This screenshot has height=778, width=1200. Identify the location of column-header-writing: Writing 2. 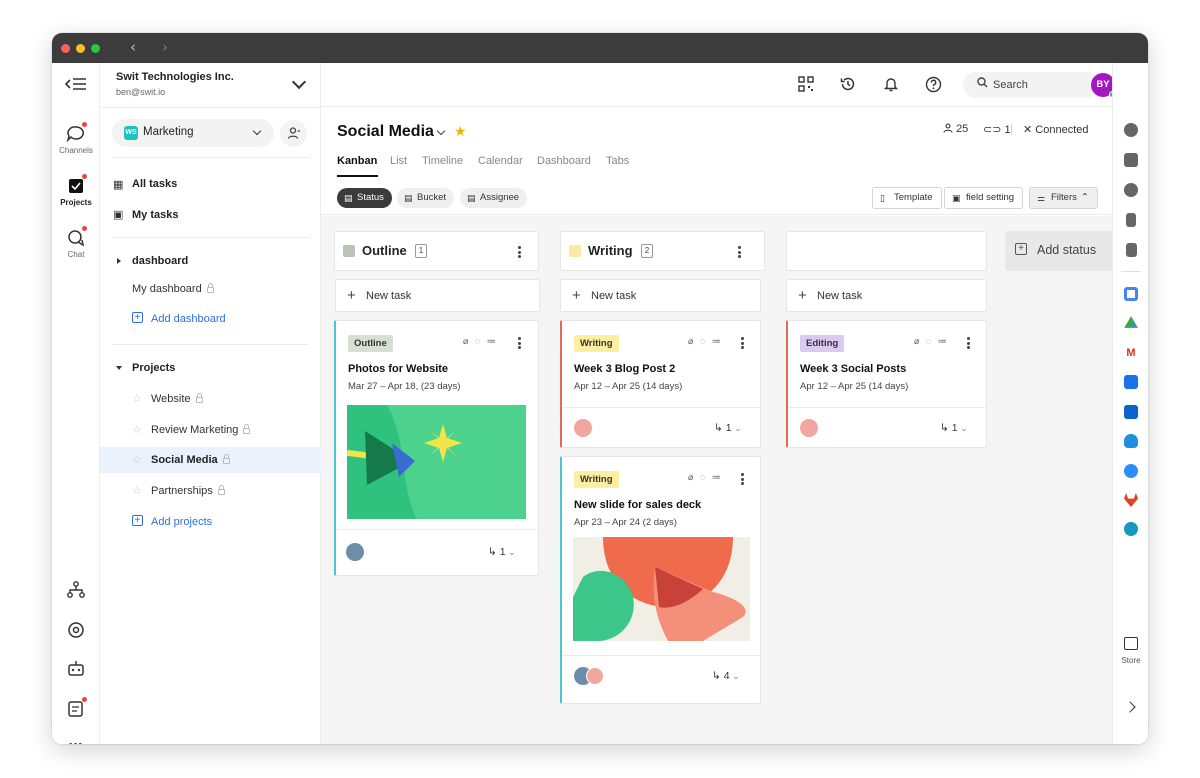
(662, 251).